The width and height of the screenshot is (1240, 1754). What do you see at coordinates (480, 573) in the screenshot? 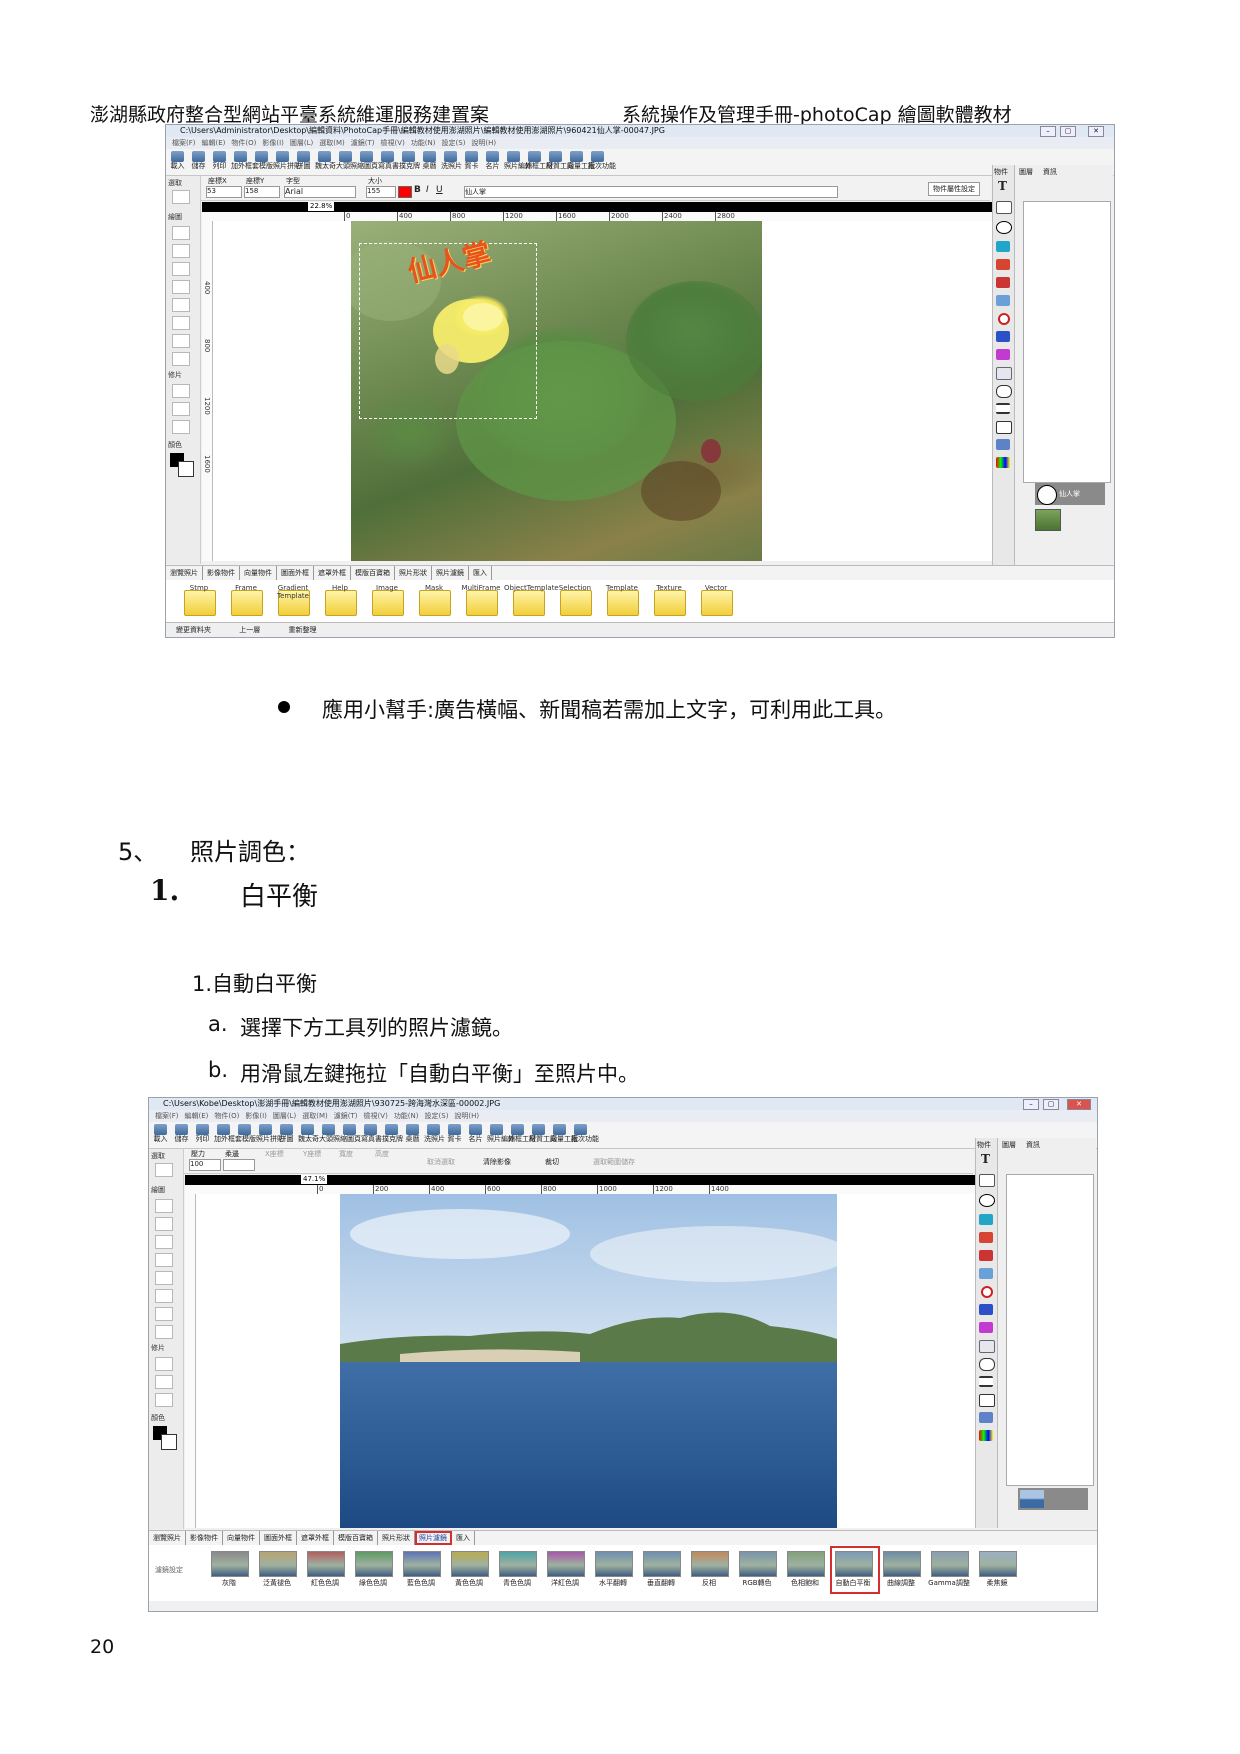
I see `bottom-tab: 匯入` at bounding box center [480, 573].